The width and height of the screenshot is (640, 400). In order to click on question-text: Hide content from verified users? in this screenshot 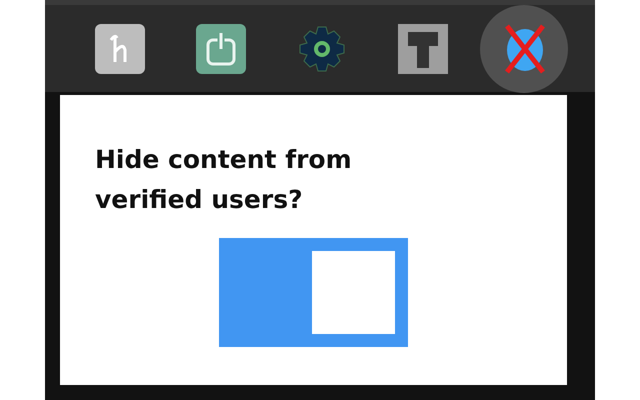, I will do `click(224, 180)`.